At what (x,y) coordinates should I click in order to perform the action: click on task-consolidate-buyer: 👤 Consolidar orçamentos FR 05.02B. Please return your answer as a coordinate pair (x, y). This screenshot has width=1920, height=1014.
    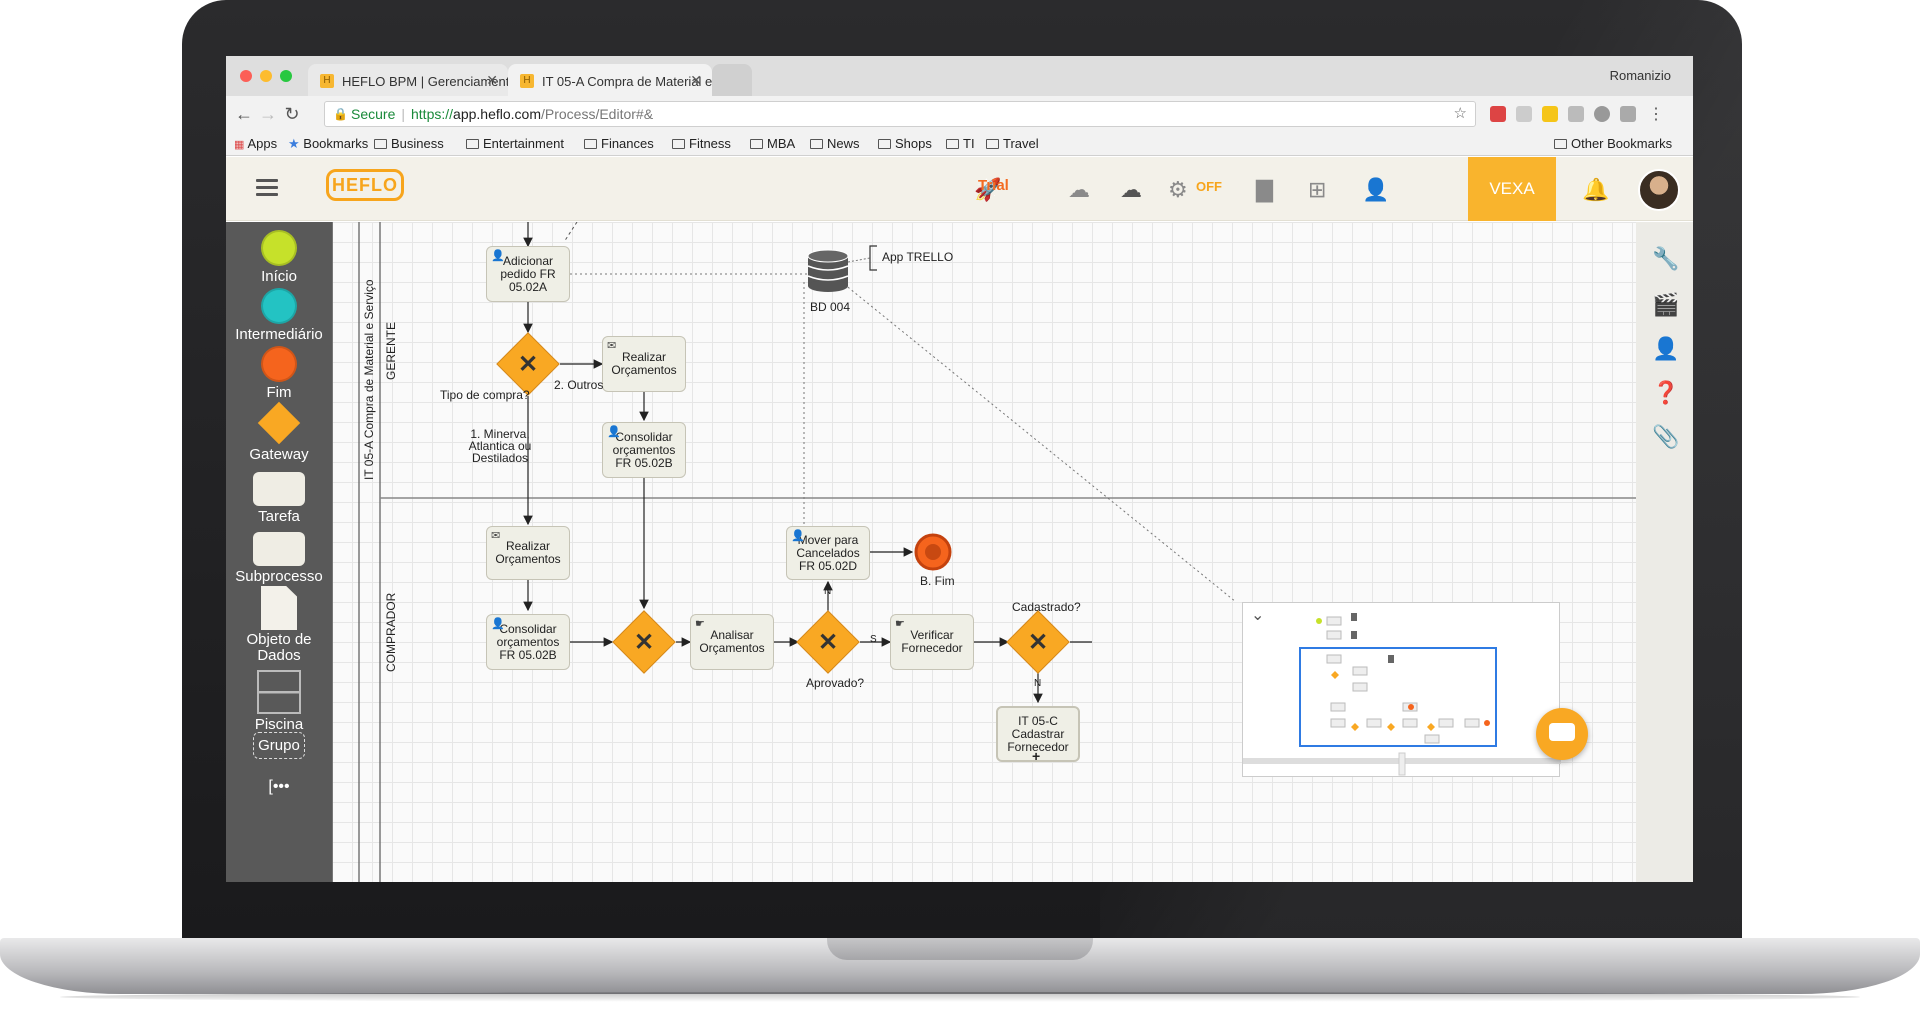
    Looking at the image, I should click on (528, 642).